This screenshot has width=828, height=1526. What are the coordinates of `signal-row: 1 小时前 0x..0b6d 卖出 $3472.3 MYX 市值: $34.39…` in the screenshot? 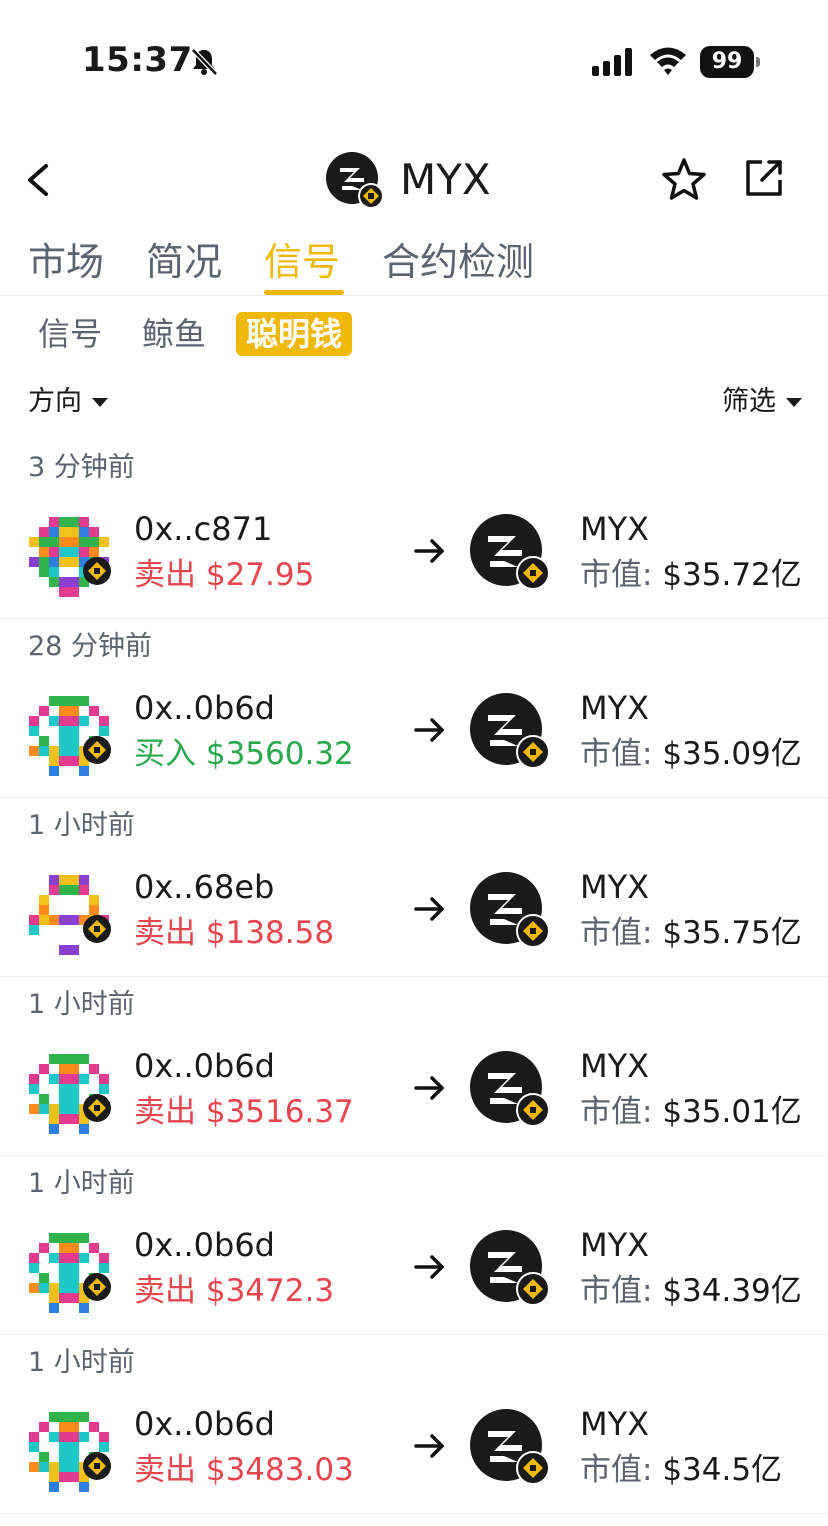 It's located at (414, 1245).